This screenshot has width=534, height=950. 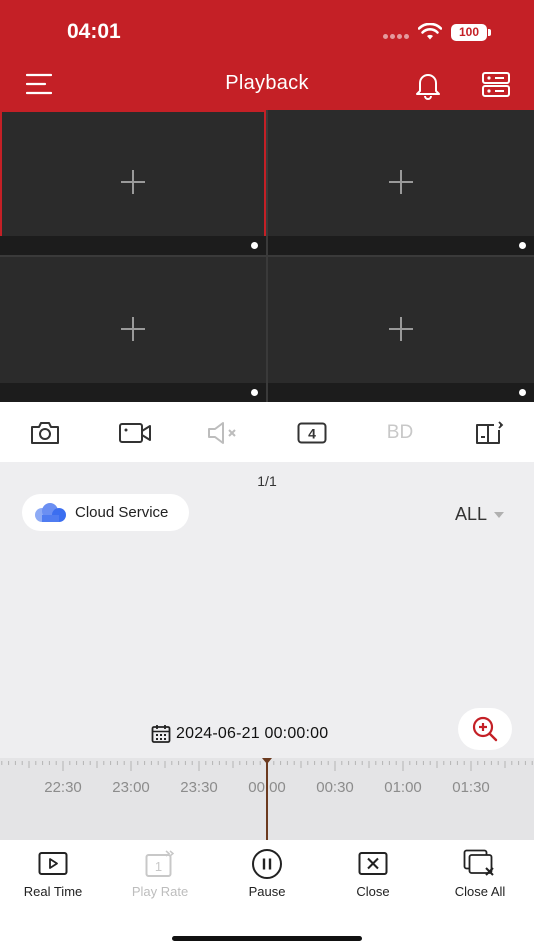 I want to click on real-time-label: Real Time, so click(x=53, y=891).